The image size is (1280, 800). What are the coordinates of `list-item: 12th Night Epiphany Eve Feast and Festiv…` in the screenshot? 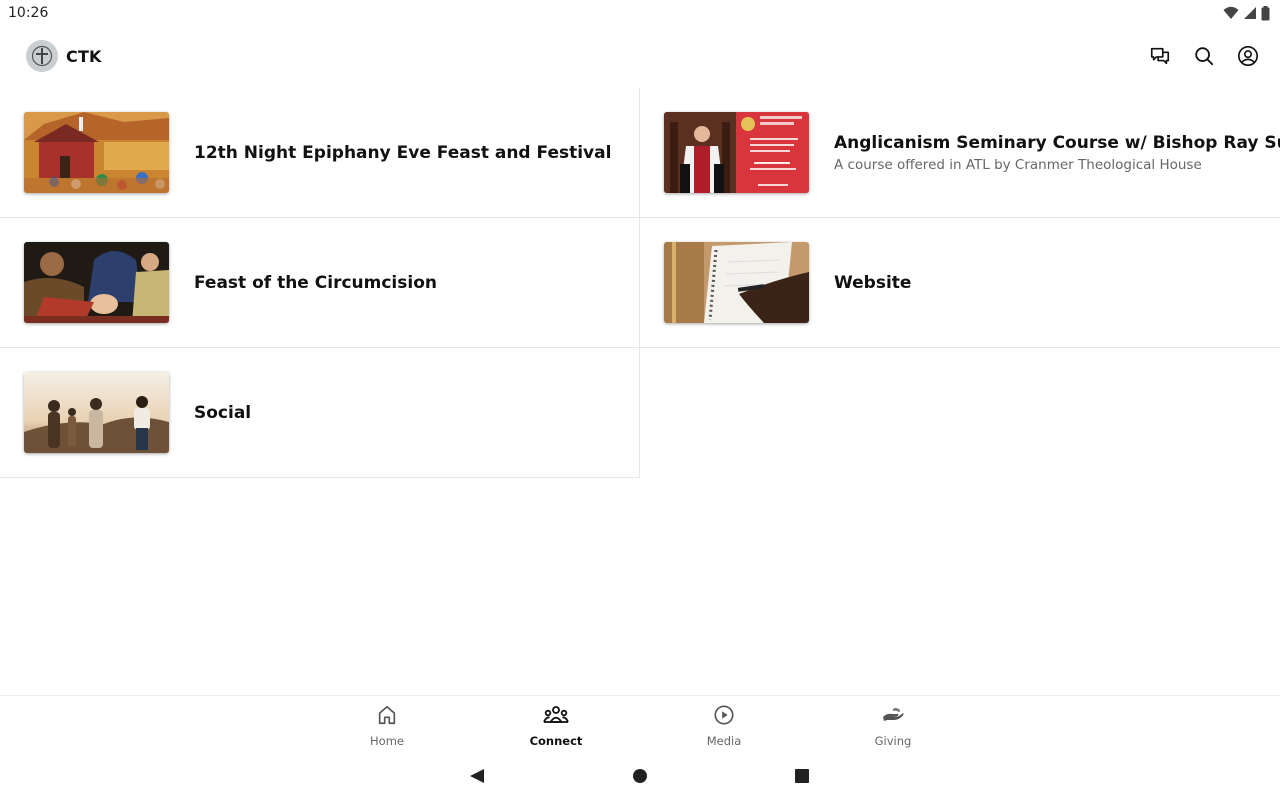 It's located at (320, 153).